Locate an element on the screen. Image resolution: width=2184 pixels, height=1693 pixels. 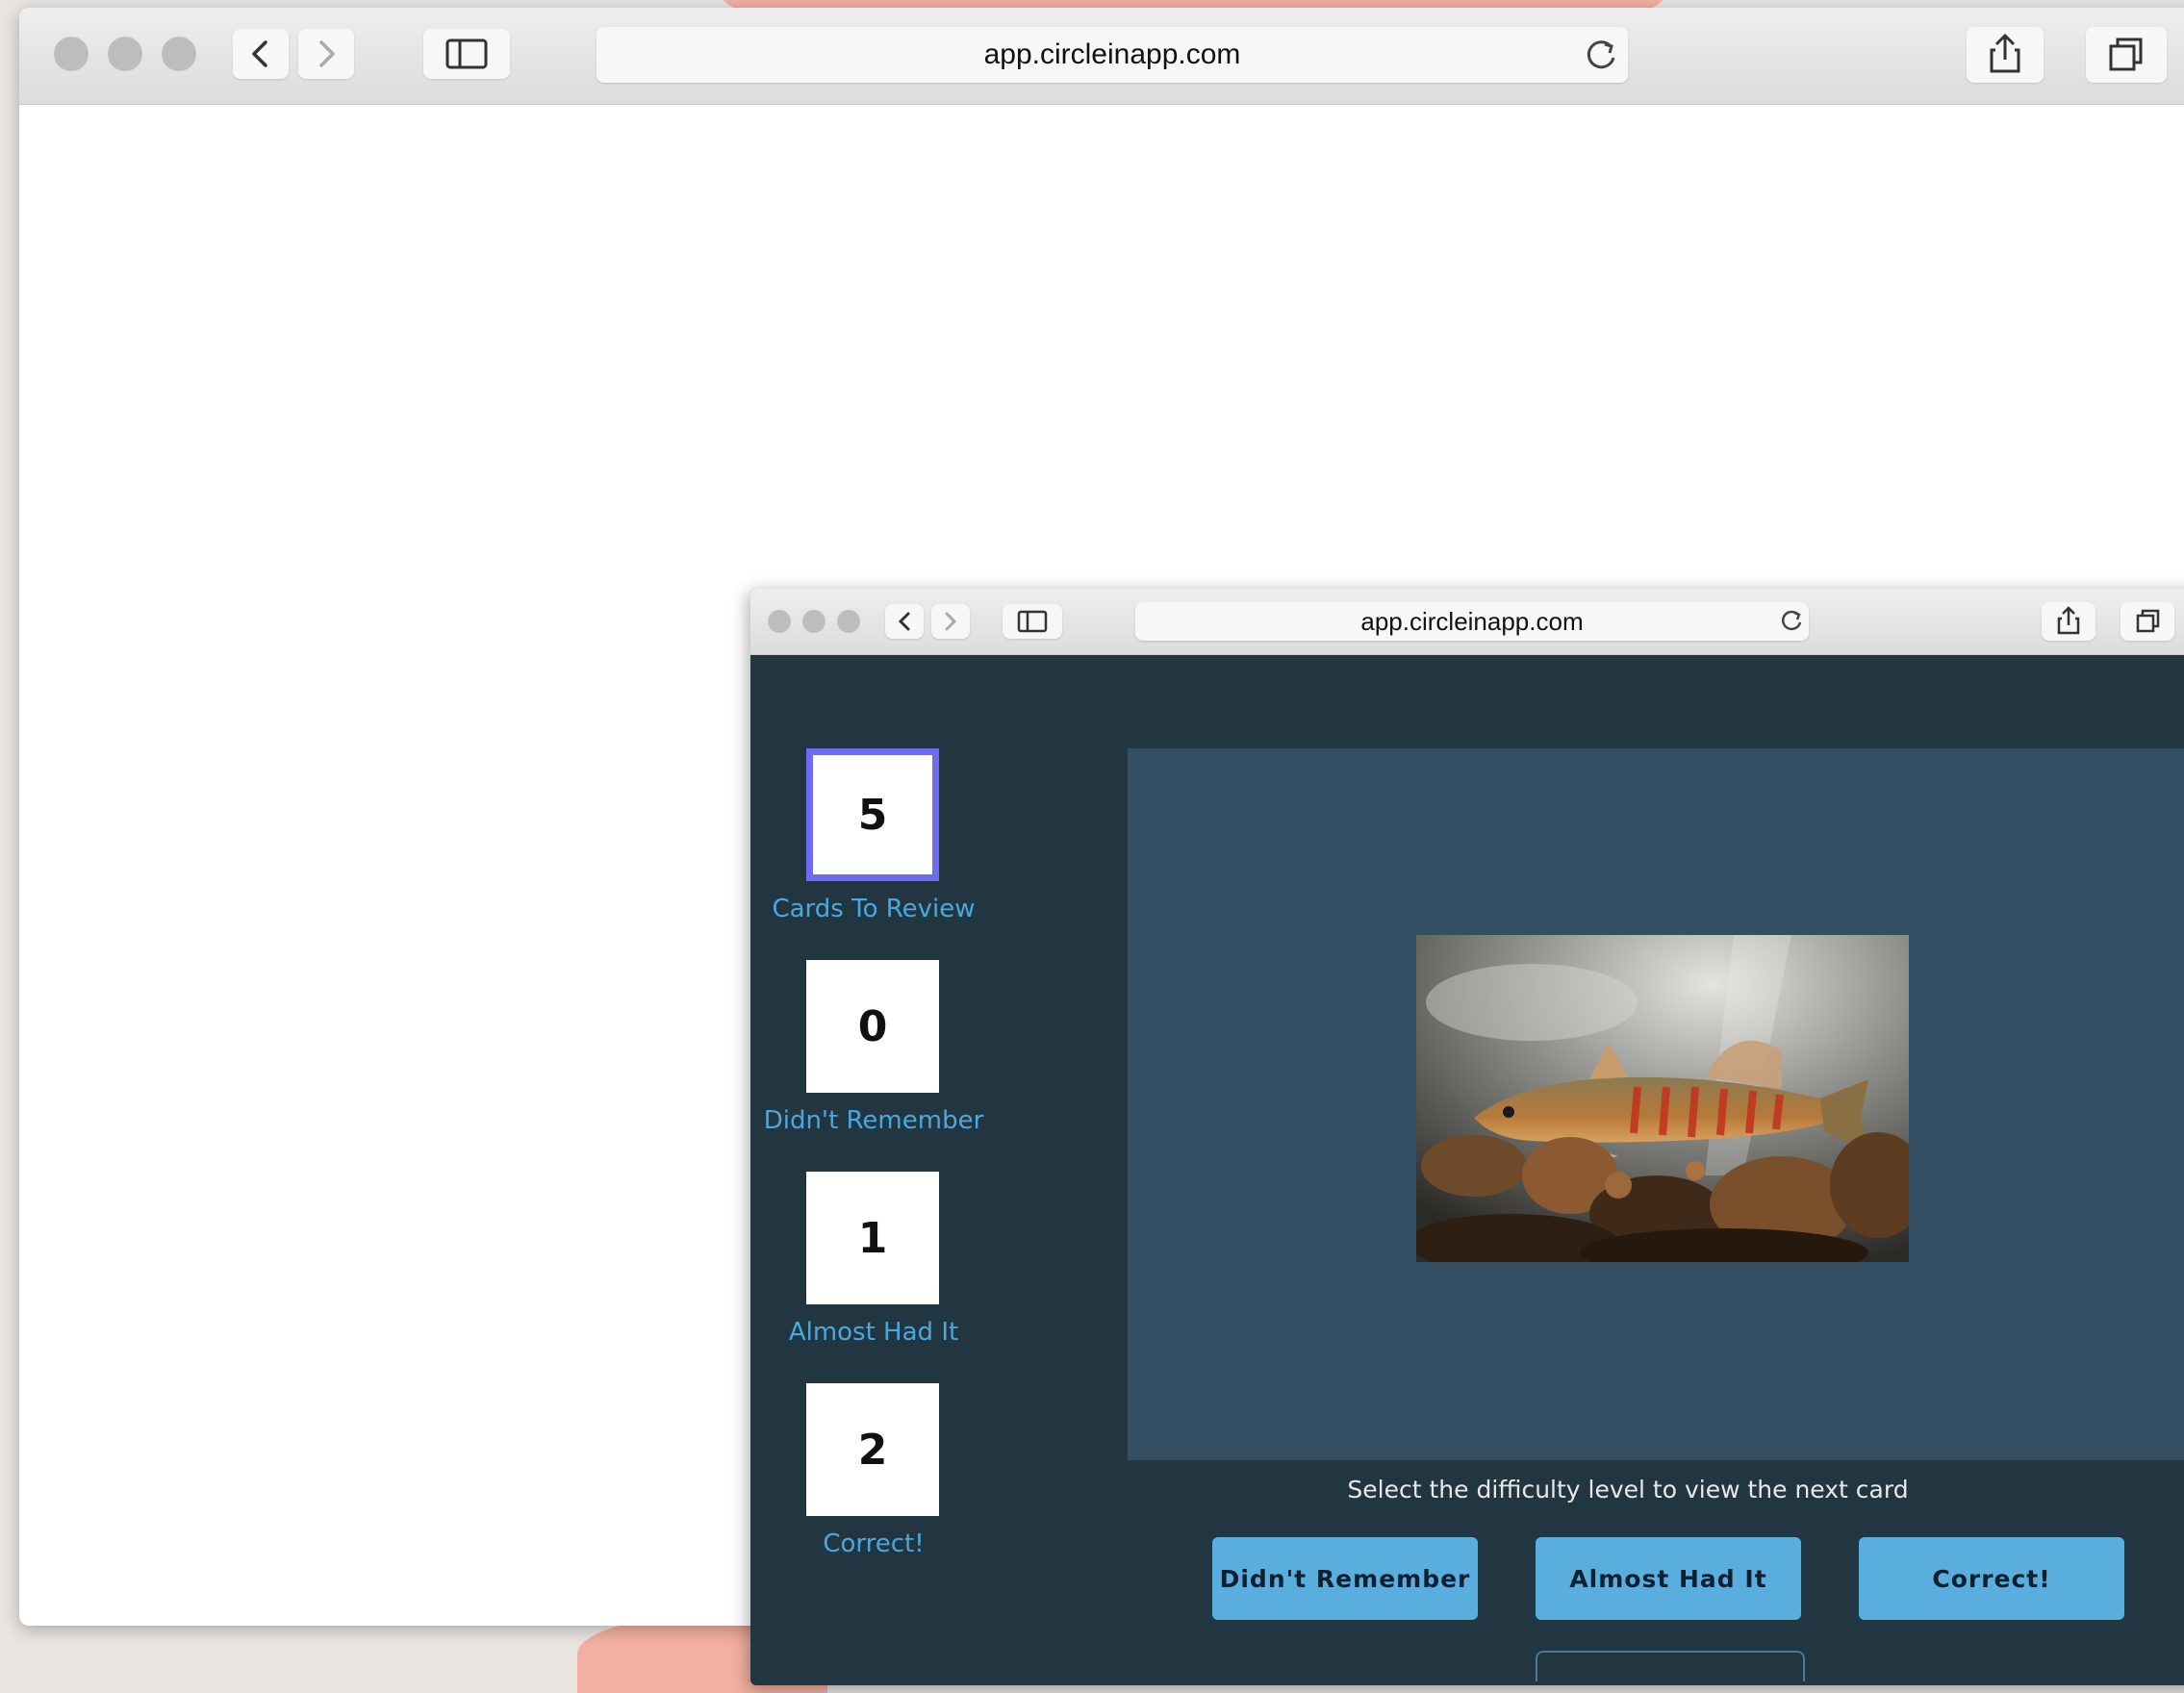
stat-value: 5 is located at coordinates (872, 815).